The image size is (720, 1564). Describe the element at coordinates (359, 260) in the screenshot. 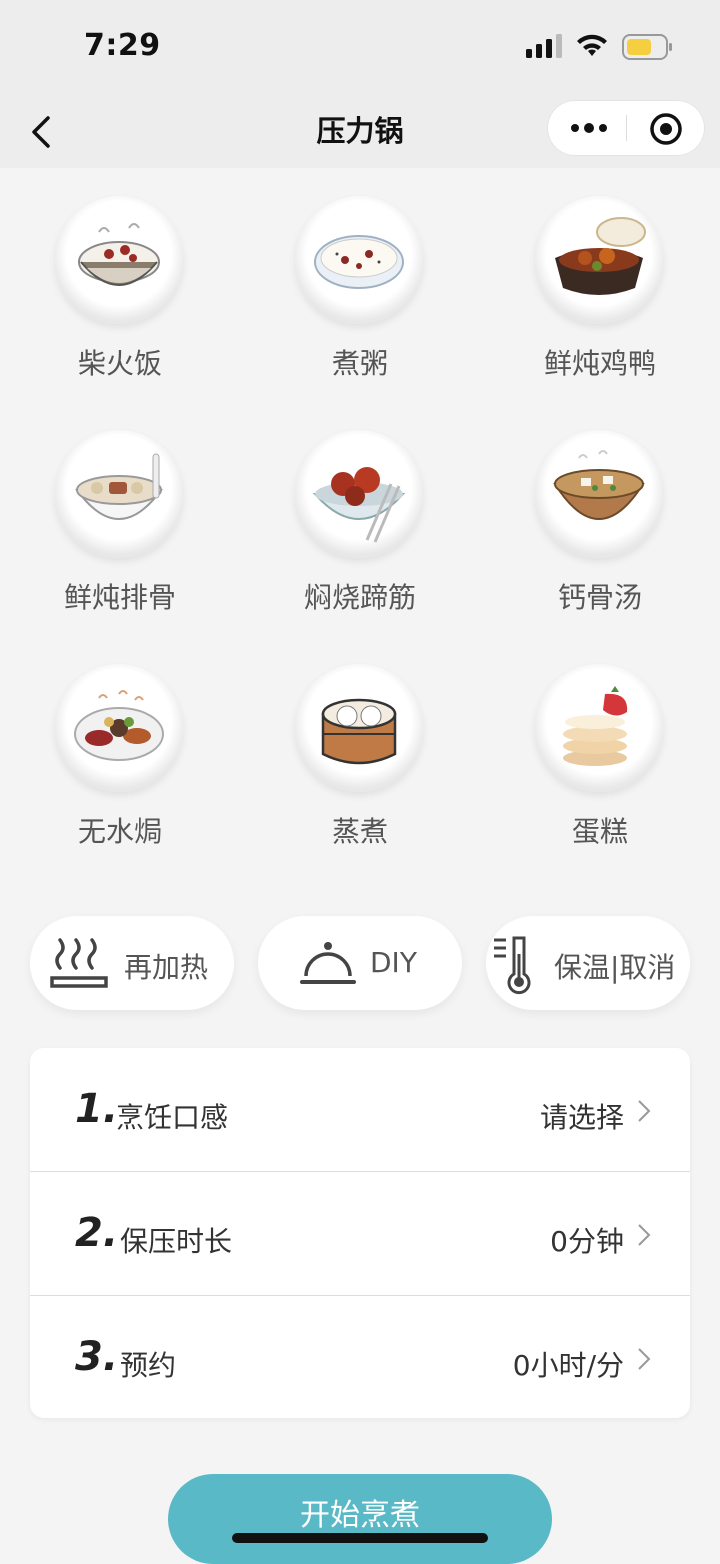

I see `porridge-icon` at that location.